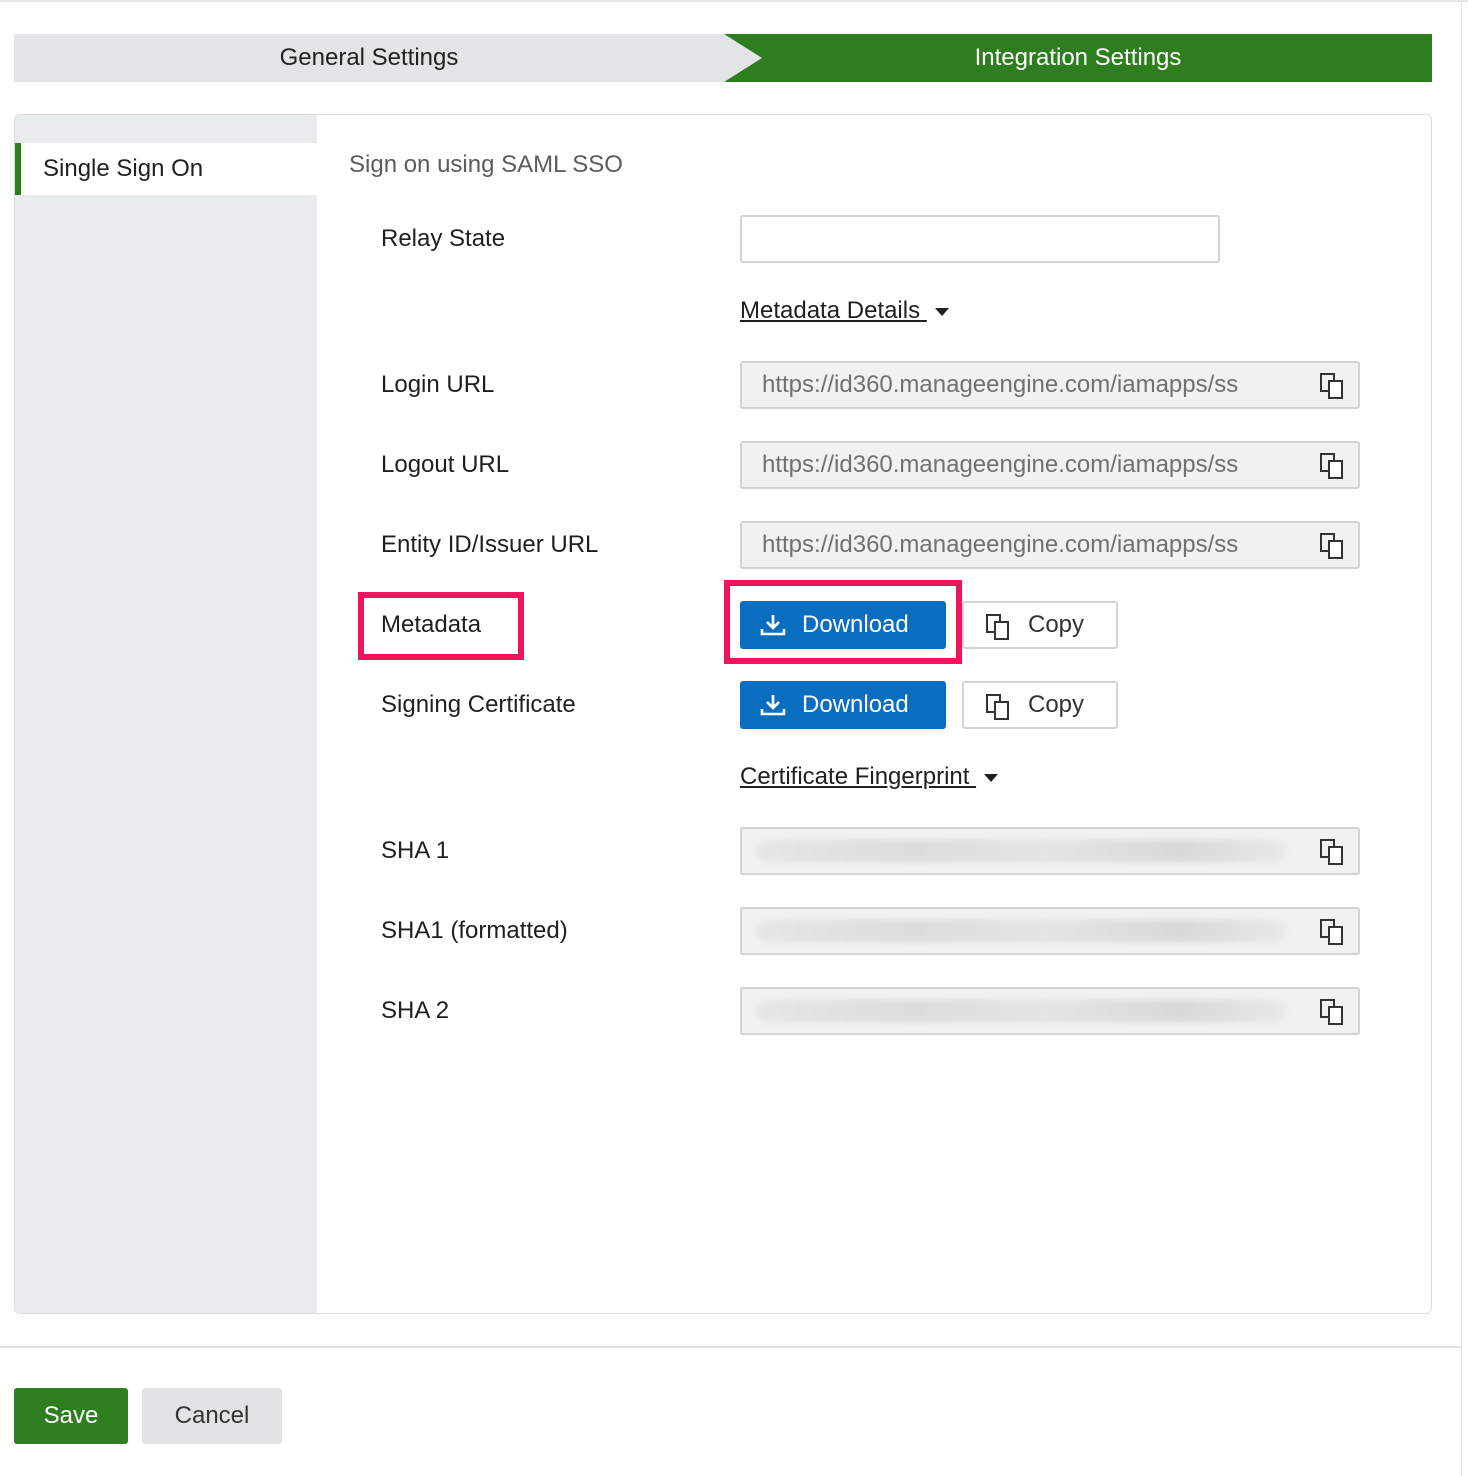 The height and width of the screenshot is (1476, 1468). What do you see at coordinates (486, 164) in the screenshot?
I see `section-title: Sign on using SAML SSO` at bounding box center [486, 164].